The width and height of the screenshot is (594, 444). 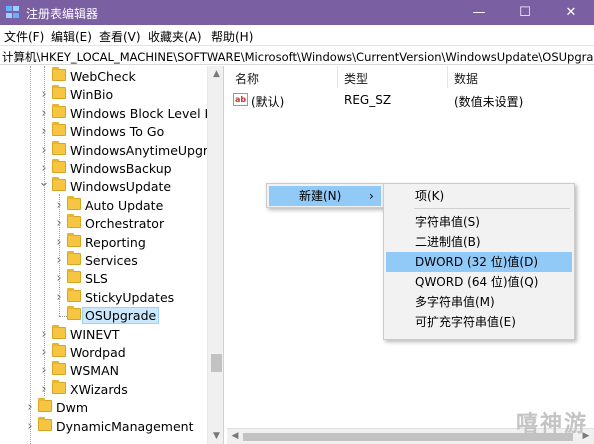 What do you see at coordinates (130, 297) in the screenshot?
I see `tree-item-label: StickyUpdates` at bounding box center [130, 297].